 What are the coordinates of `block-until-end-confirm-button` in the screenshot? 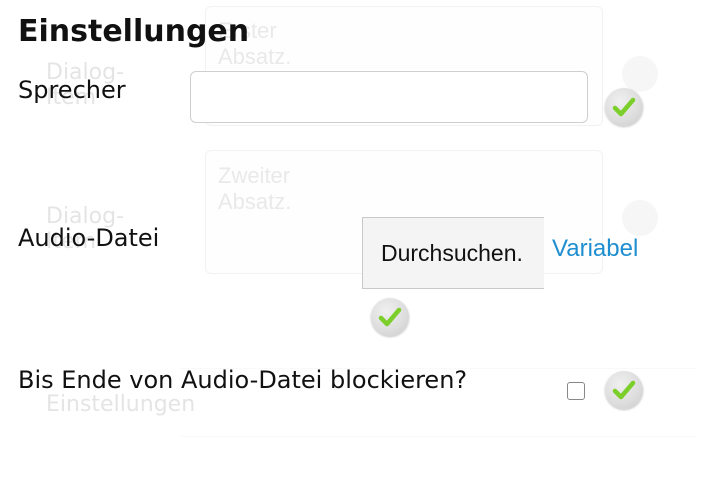 It's located at (624, 390).